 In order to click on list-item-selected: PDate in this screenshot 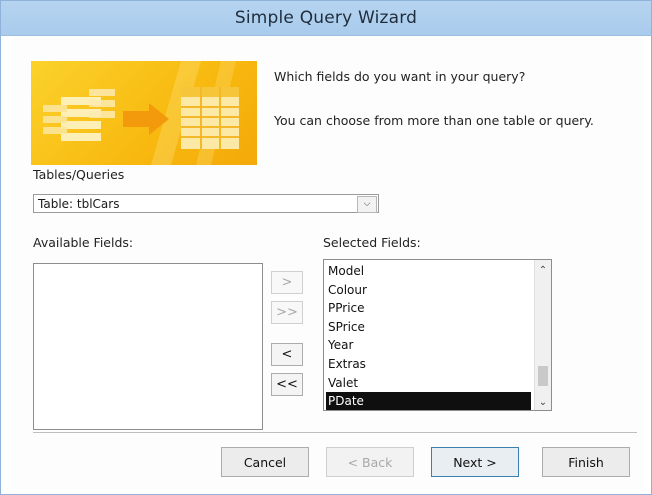, I will do `click(428, 401)`.